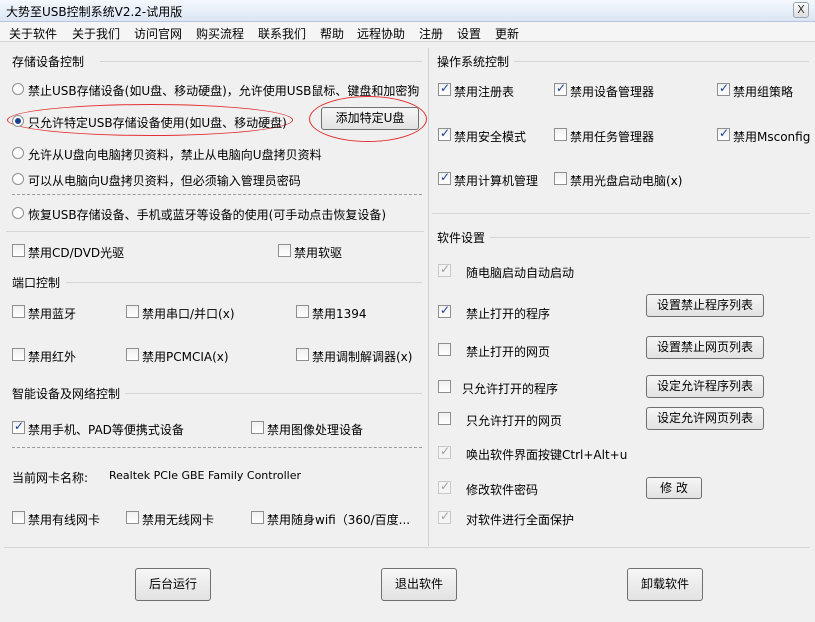 The height and width of the screenshot is (622, 815). Describe the element at coordinates (674, 488) in the screenshot. I see `change-password-button: 修 改` at that location.